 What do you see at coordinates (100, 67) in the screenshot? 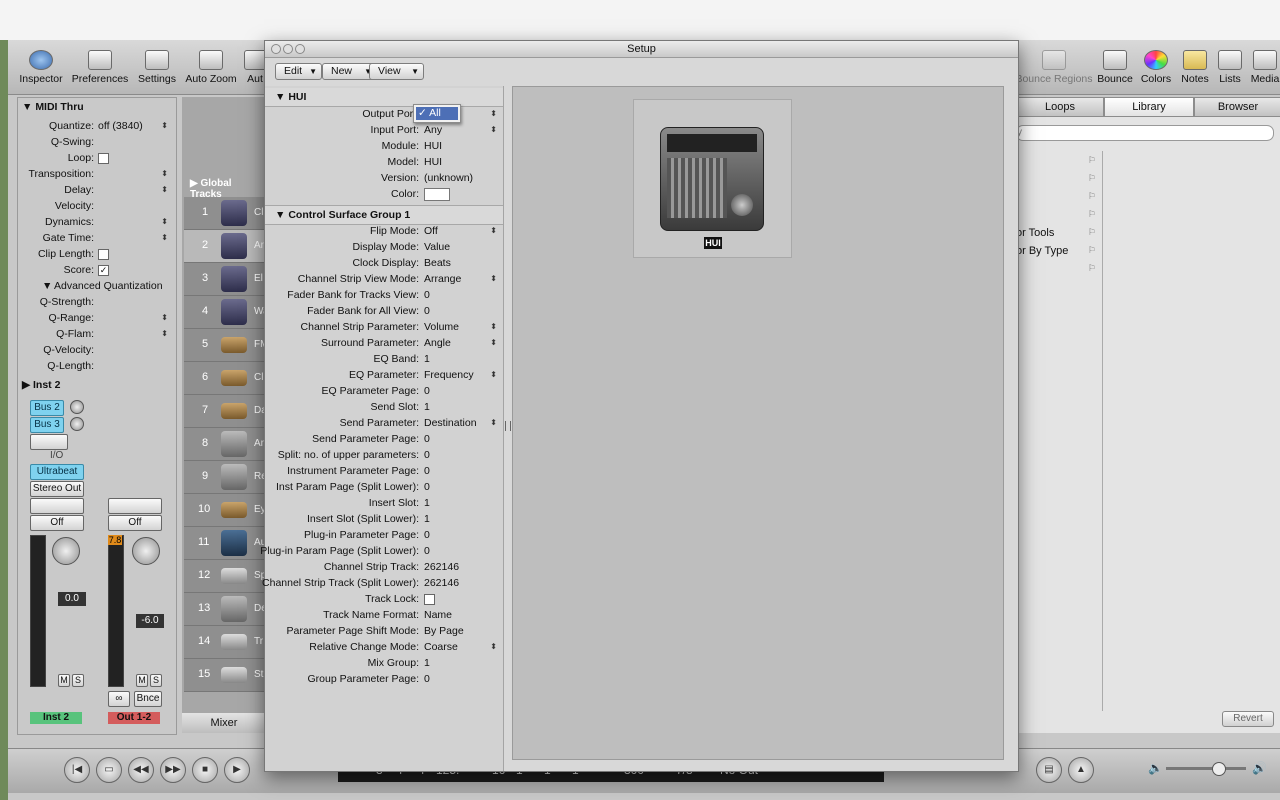
I see `preferences-button: Preferences` at bounding box center [100, 67].